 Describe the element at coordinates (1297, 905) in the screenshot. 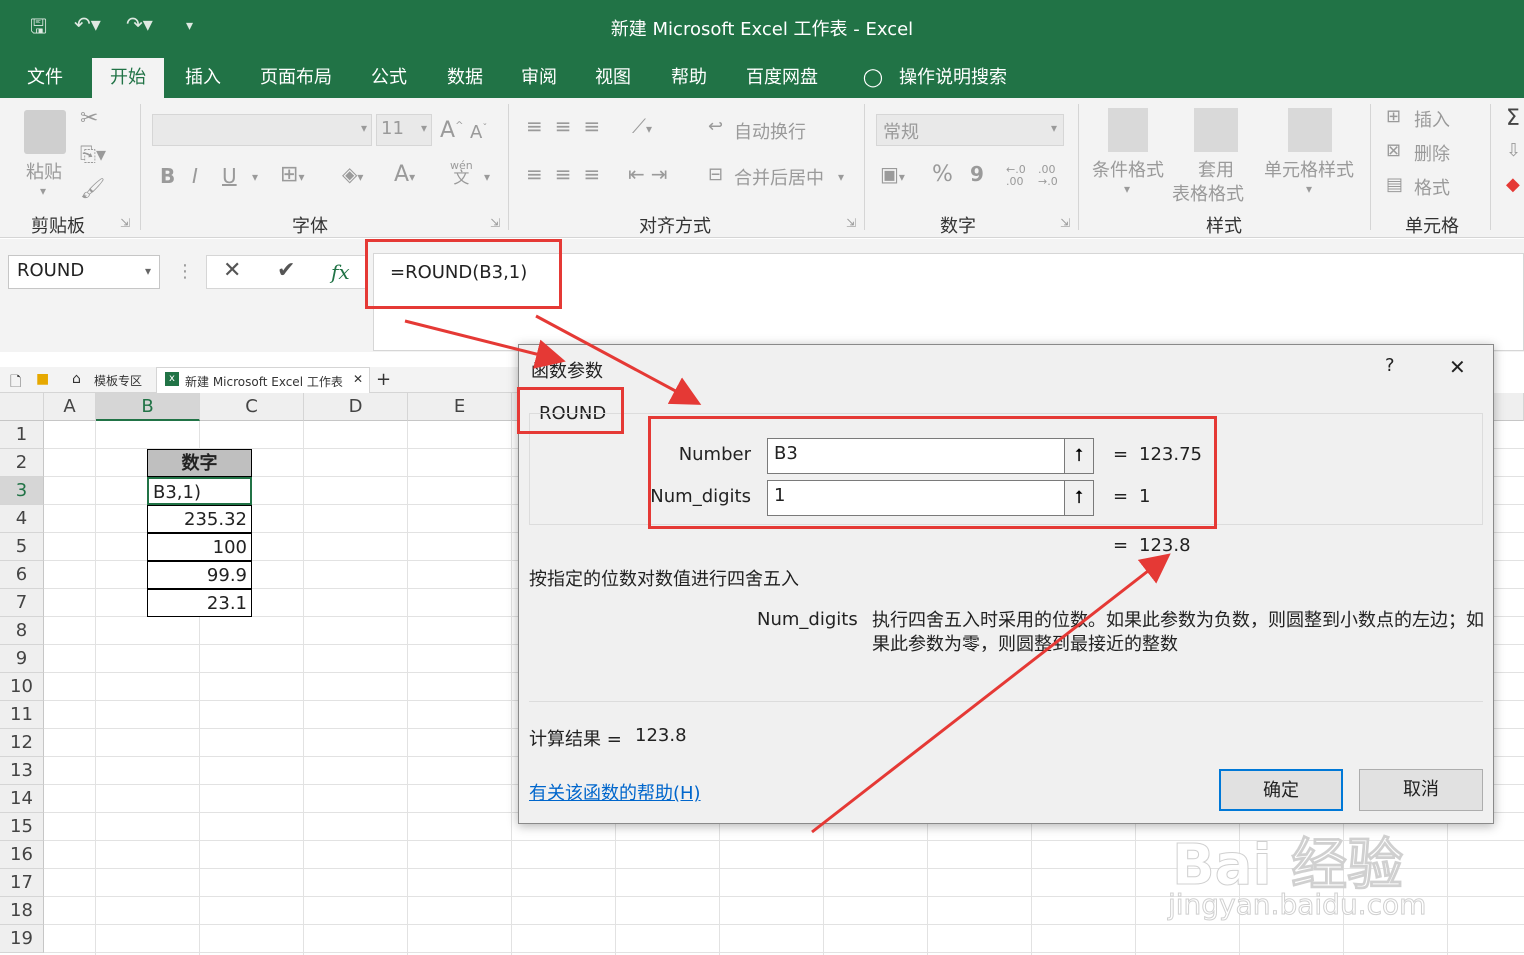

I see `baidu-watermark-url: jingyan.baidu.com` at that location.